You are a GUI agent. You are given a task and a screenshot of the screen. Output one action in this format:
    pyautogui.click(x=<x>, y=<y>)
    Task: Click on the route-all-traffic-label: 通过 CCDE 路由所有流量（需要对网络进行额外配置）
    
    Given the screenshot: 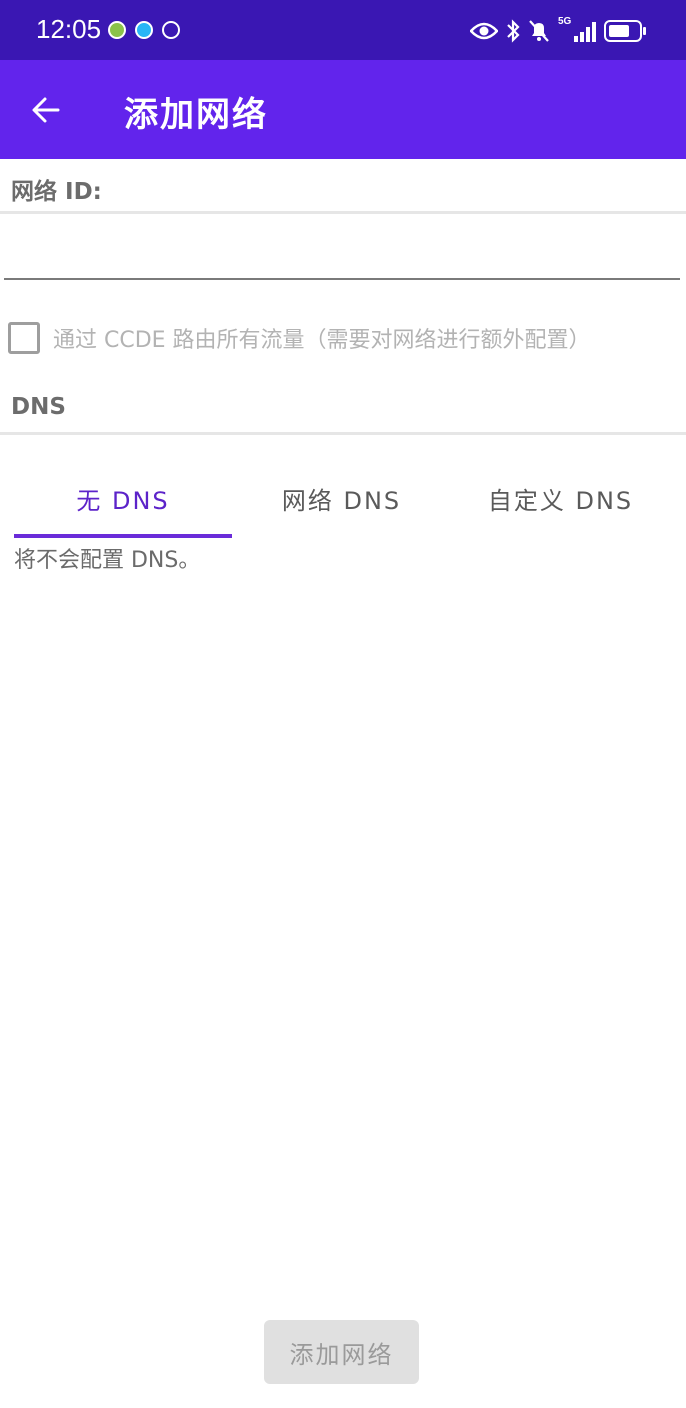 What is the action you would take?
    pyautogui.click(x=322, y=340)
    